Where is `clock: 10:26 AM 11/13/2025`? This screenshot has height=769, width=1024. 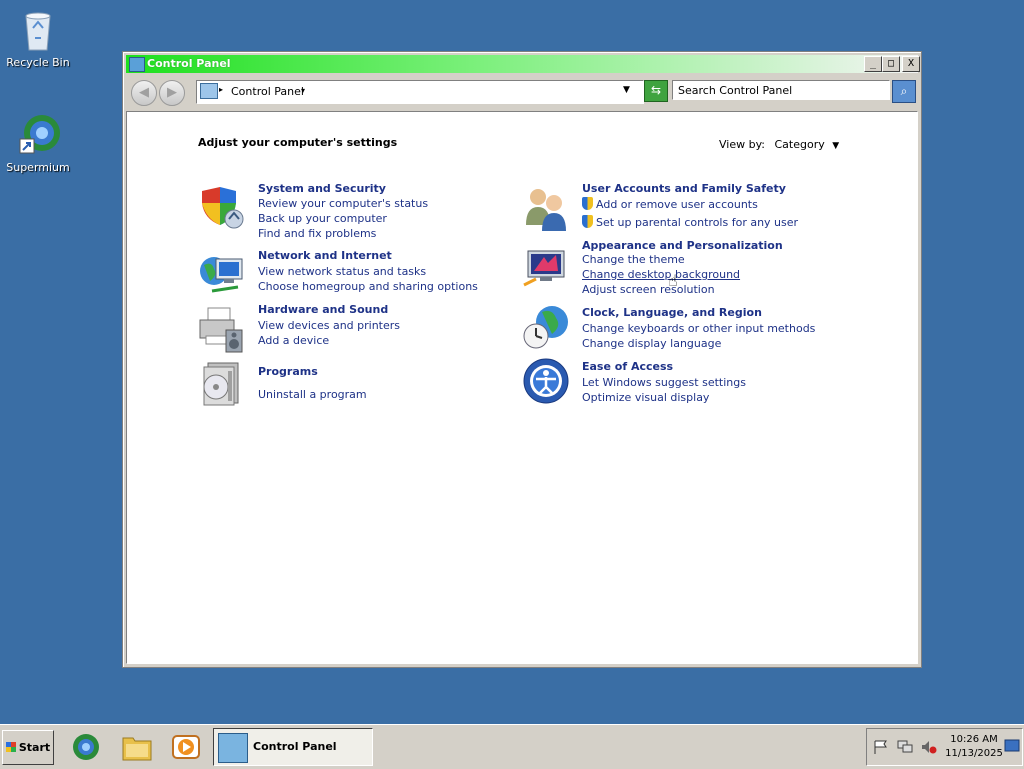 clock: 10:26 AM 11/13/2025 is located at coordinates (974, 747).